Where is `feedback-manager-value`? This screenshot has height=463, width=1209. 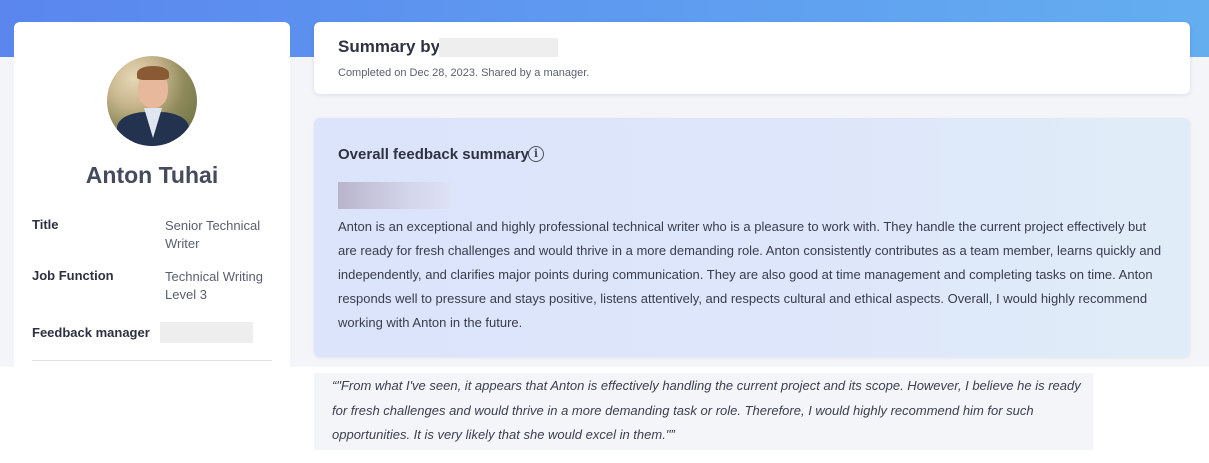
feedback-manager-value is located at coordinates (206, 332).